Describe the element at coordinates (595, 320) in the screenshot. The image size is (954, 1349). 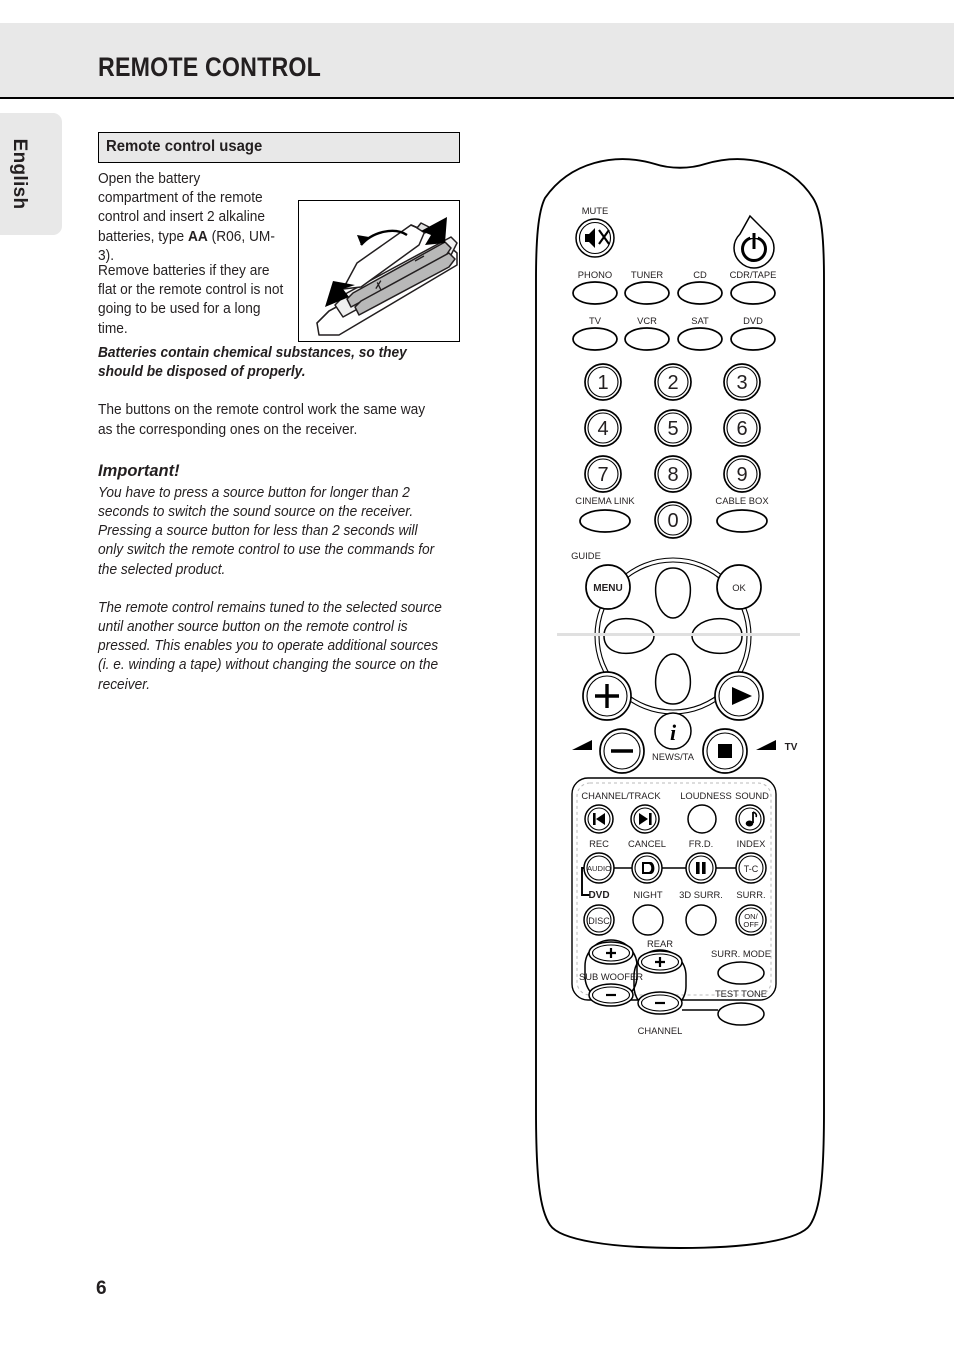
I see `source-label-tv: TV` at that location.